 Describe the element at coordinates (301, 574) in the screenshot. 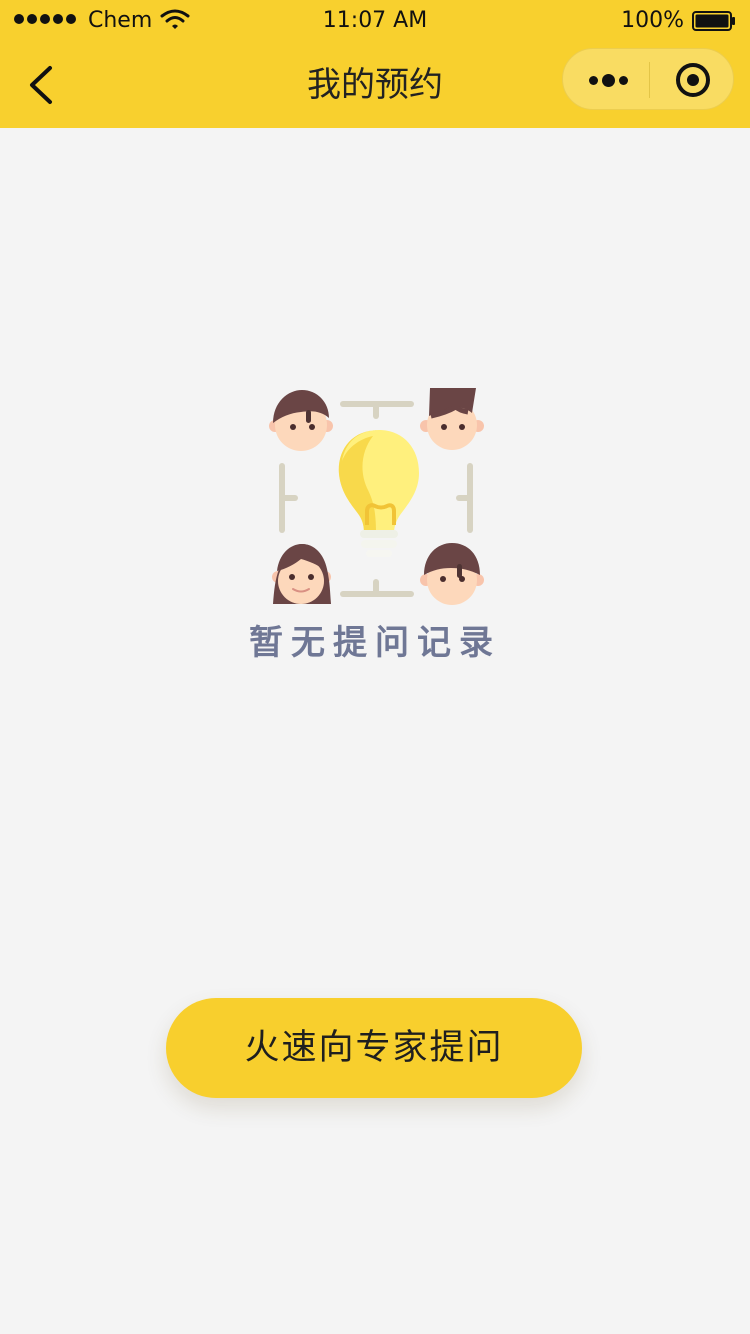

I see `person-bottom-left` at that location.